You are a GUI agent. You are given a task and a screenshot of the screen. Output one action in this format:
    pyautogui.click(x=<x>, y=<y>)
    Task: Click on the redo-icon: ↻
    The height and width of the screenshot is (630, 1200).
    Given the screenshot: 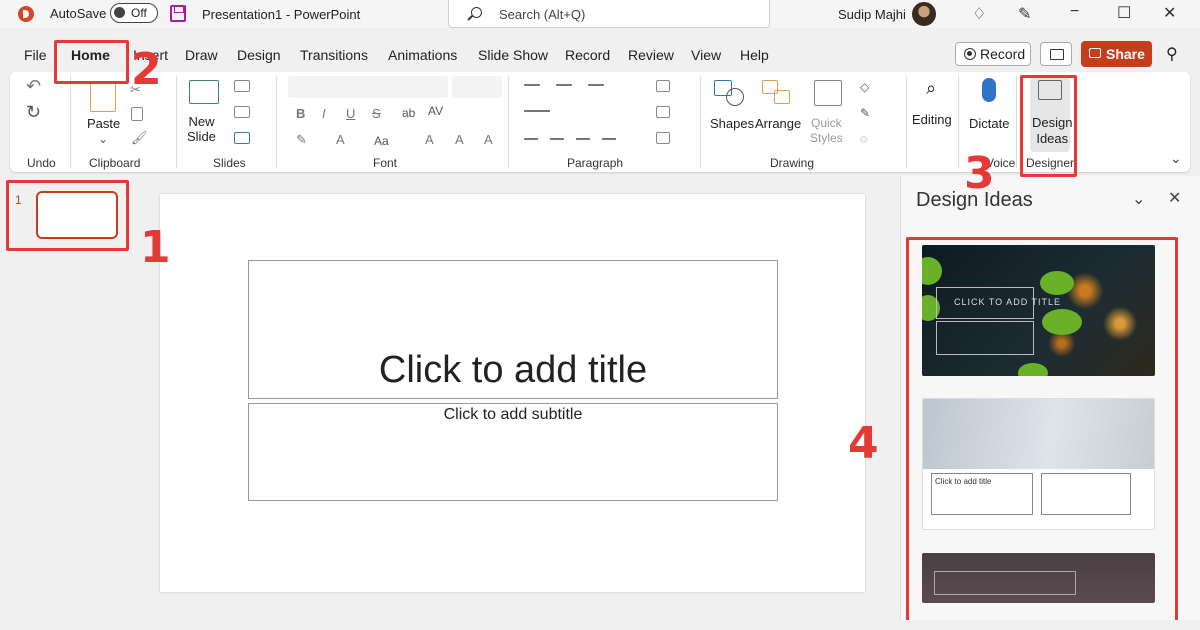 What is the action you would take?
    pyautogui.click(x=33, y=112)
    